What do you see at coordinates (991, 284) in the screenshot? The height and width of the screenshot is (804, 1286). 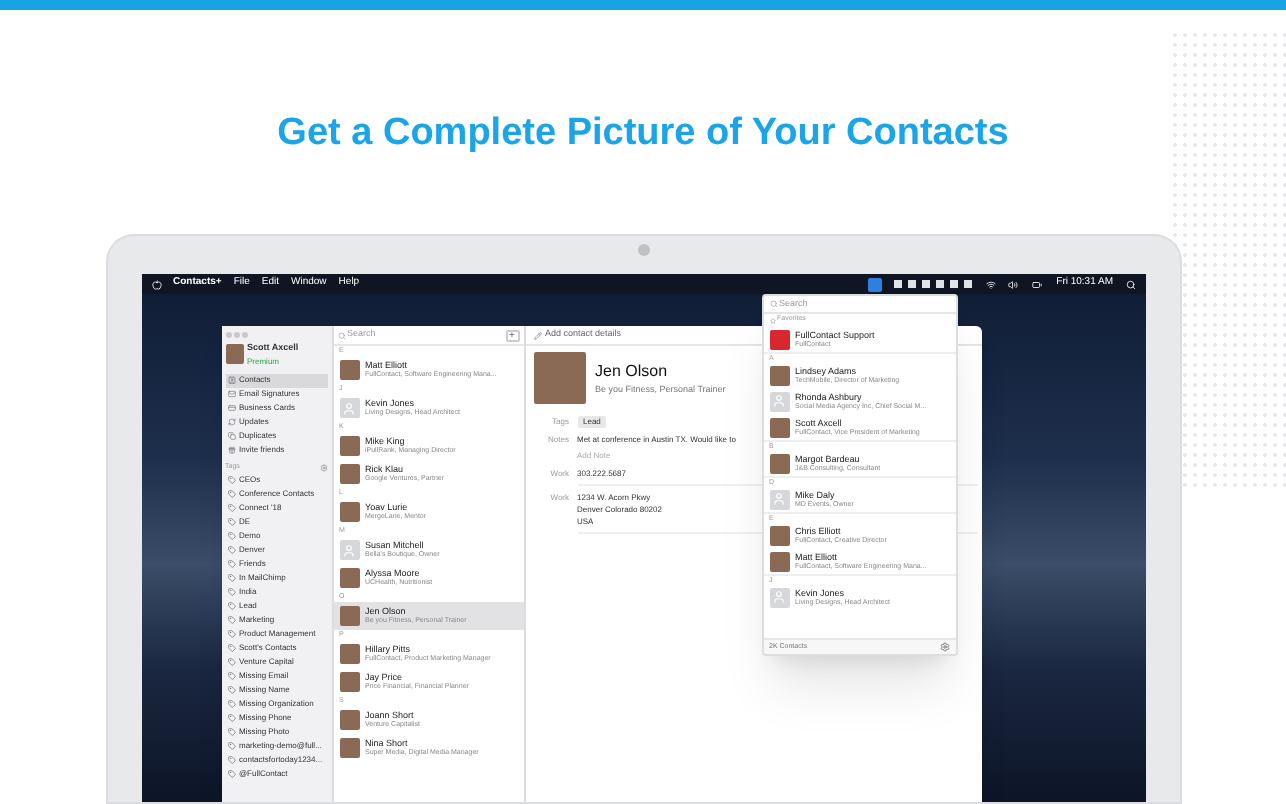 I see `wifi-icon` at bounding box center [991, 284].